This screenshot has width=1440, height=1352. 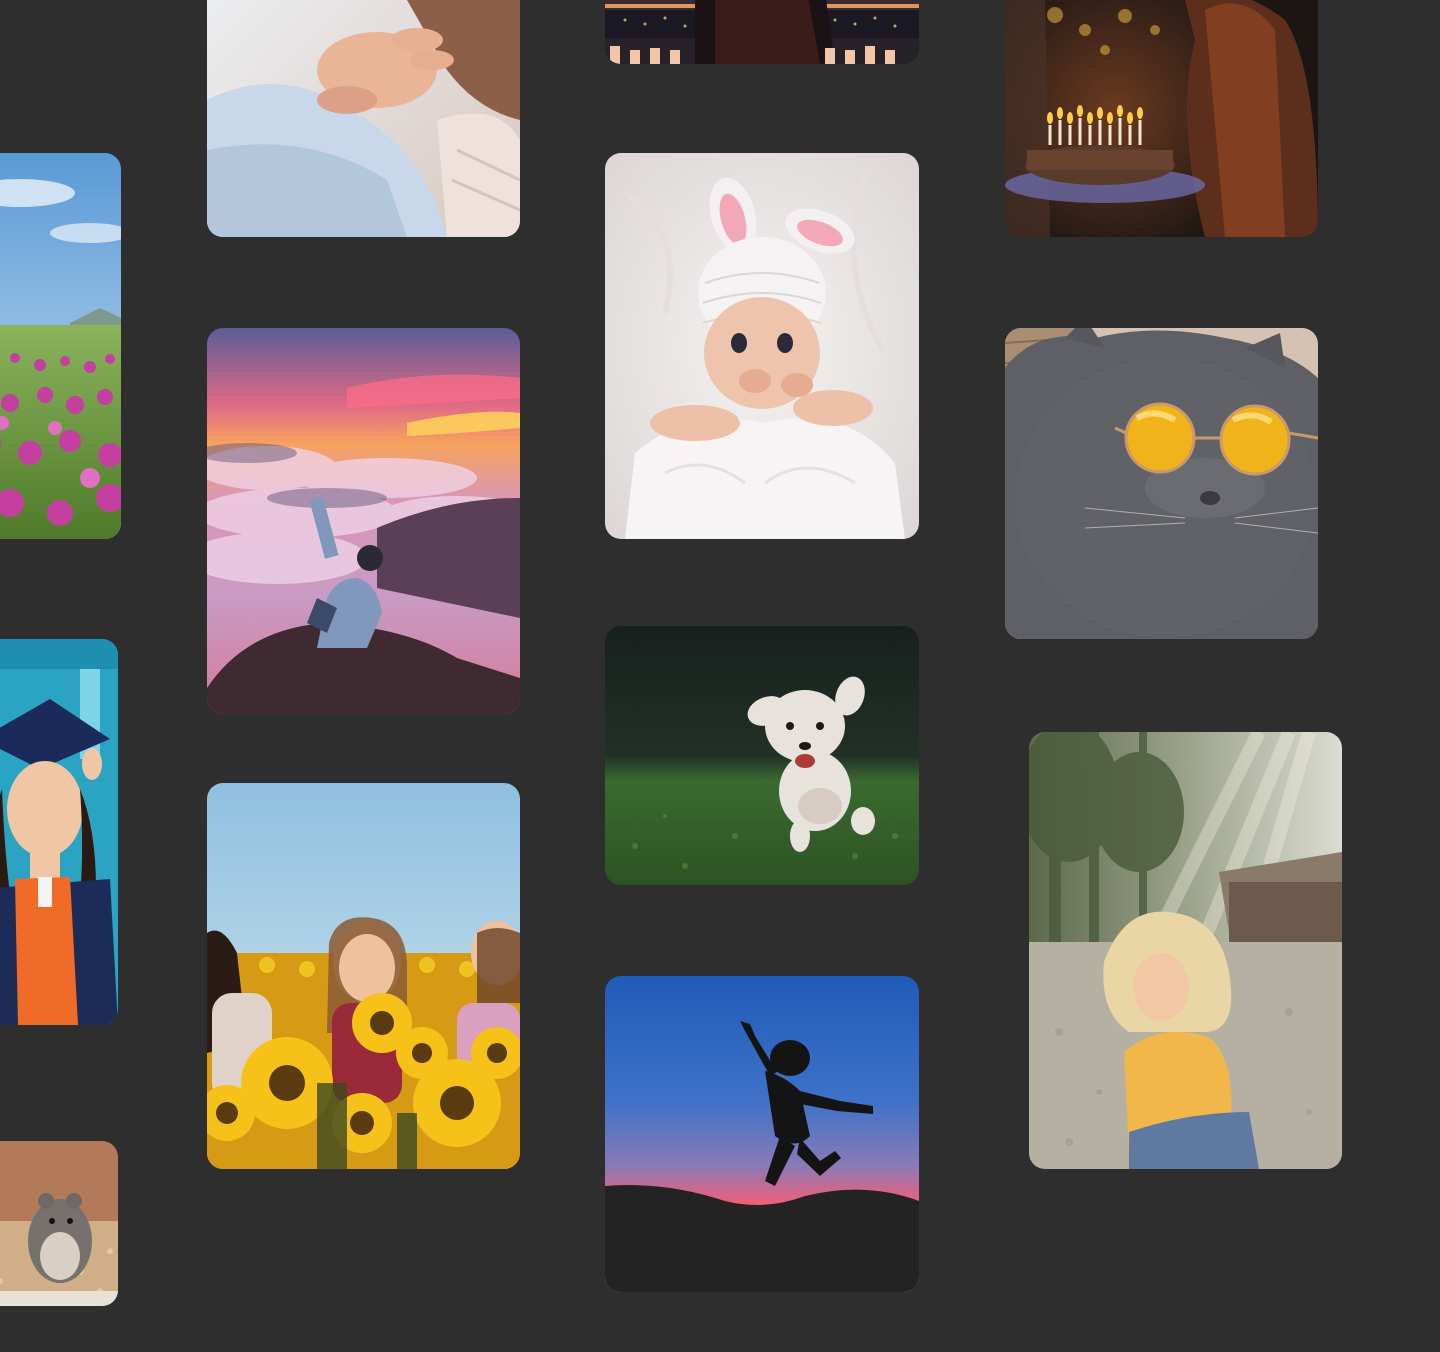 I want to click on photo-card-baby-hand, so click(x=363, y=118).